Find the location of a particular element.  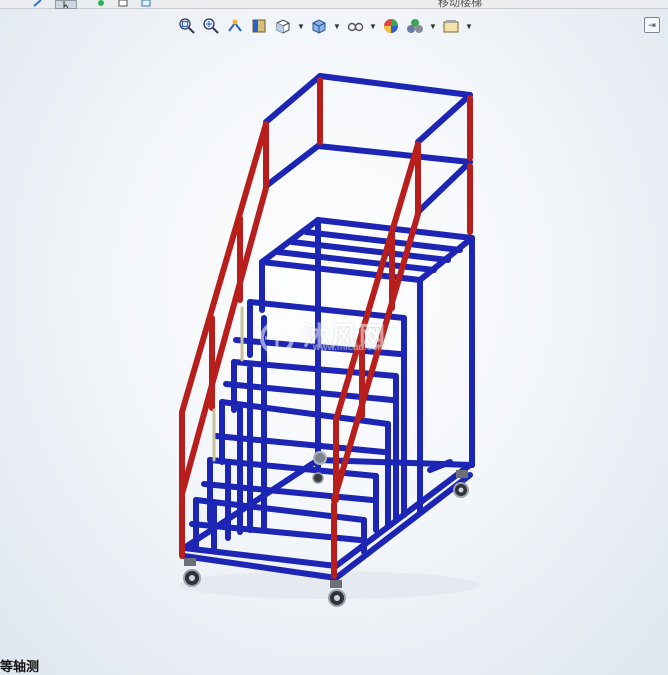

watermark-url: www.mfcad.com is located at coordinates (349, 347).